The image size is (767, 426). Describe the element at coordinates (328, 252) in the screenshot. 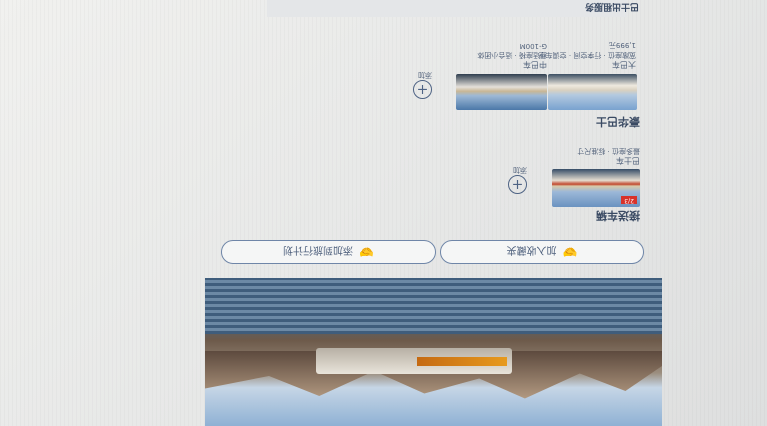

I see `add-to-plan-button: 🤝 添加到旅行计划` at that location.